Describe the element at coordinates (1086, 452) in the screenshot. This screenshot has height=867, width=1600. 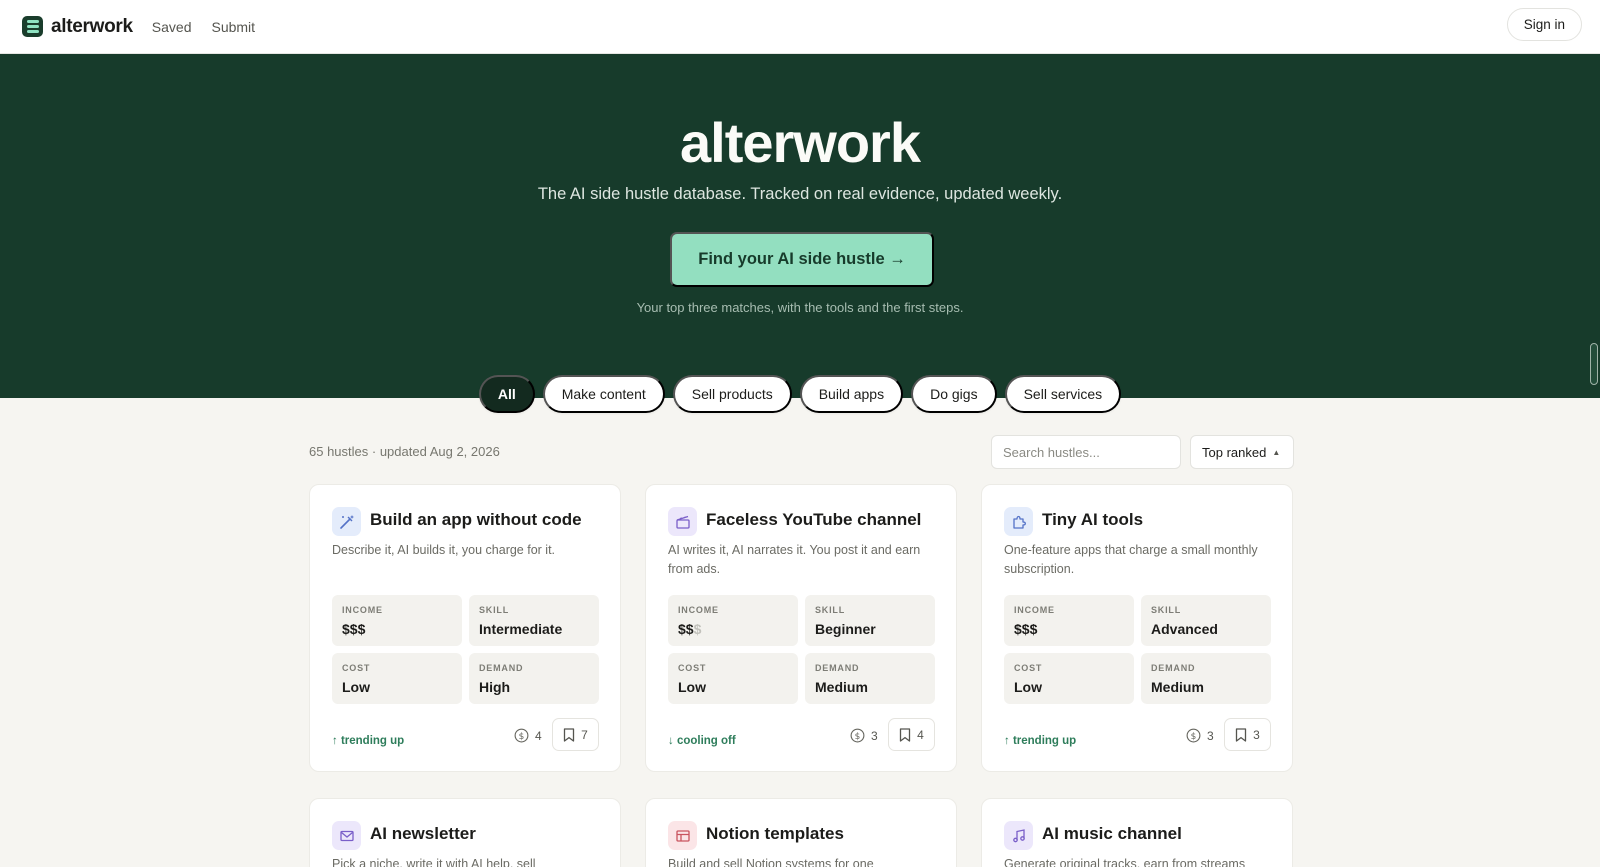
I see `search-input` at that location.